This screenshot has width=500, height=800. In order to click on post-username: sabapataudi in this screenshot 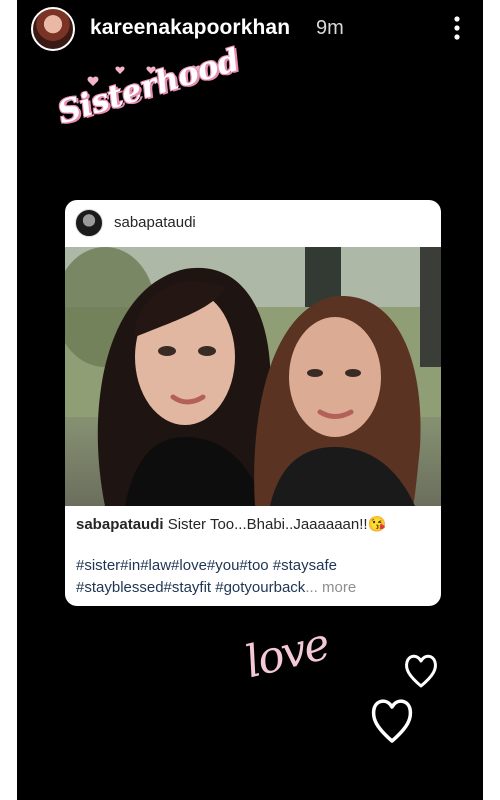, I will do `click(155, 222)`.